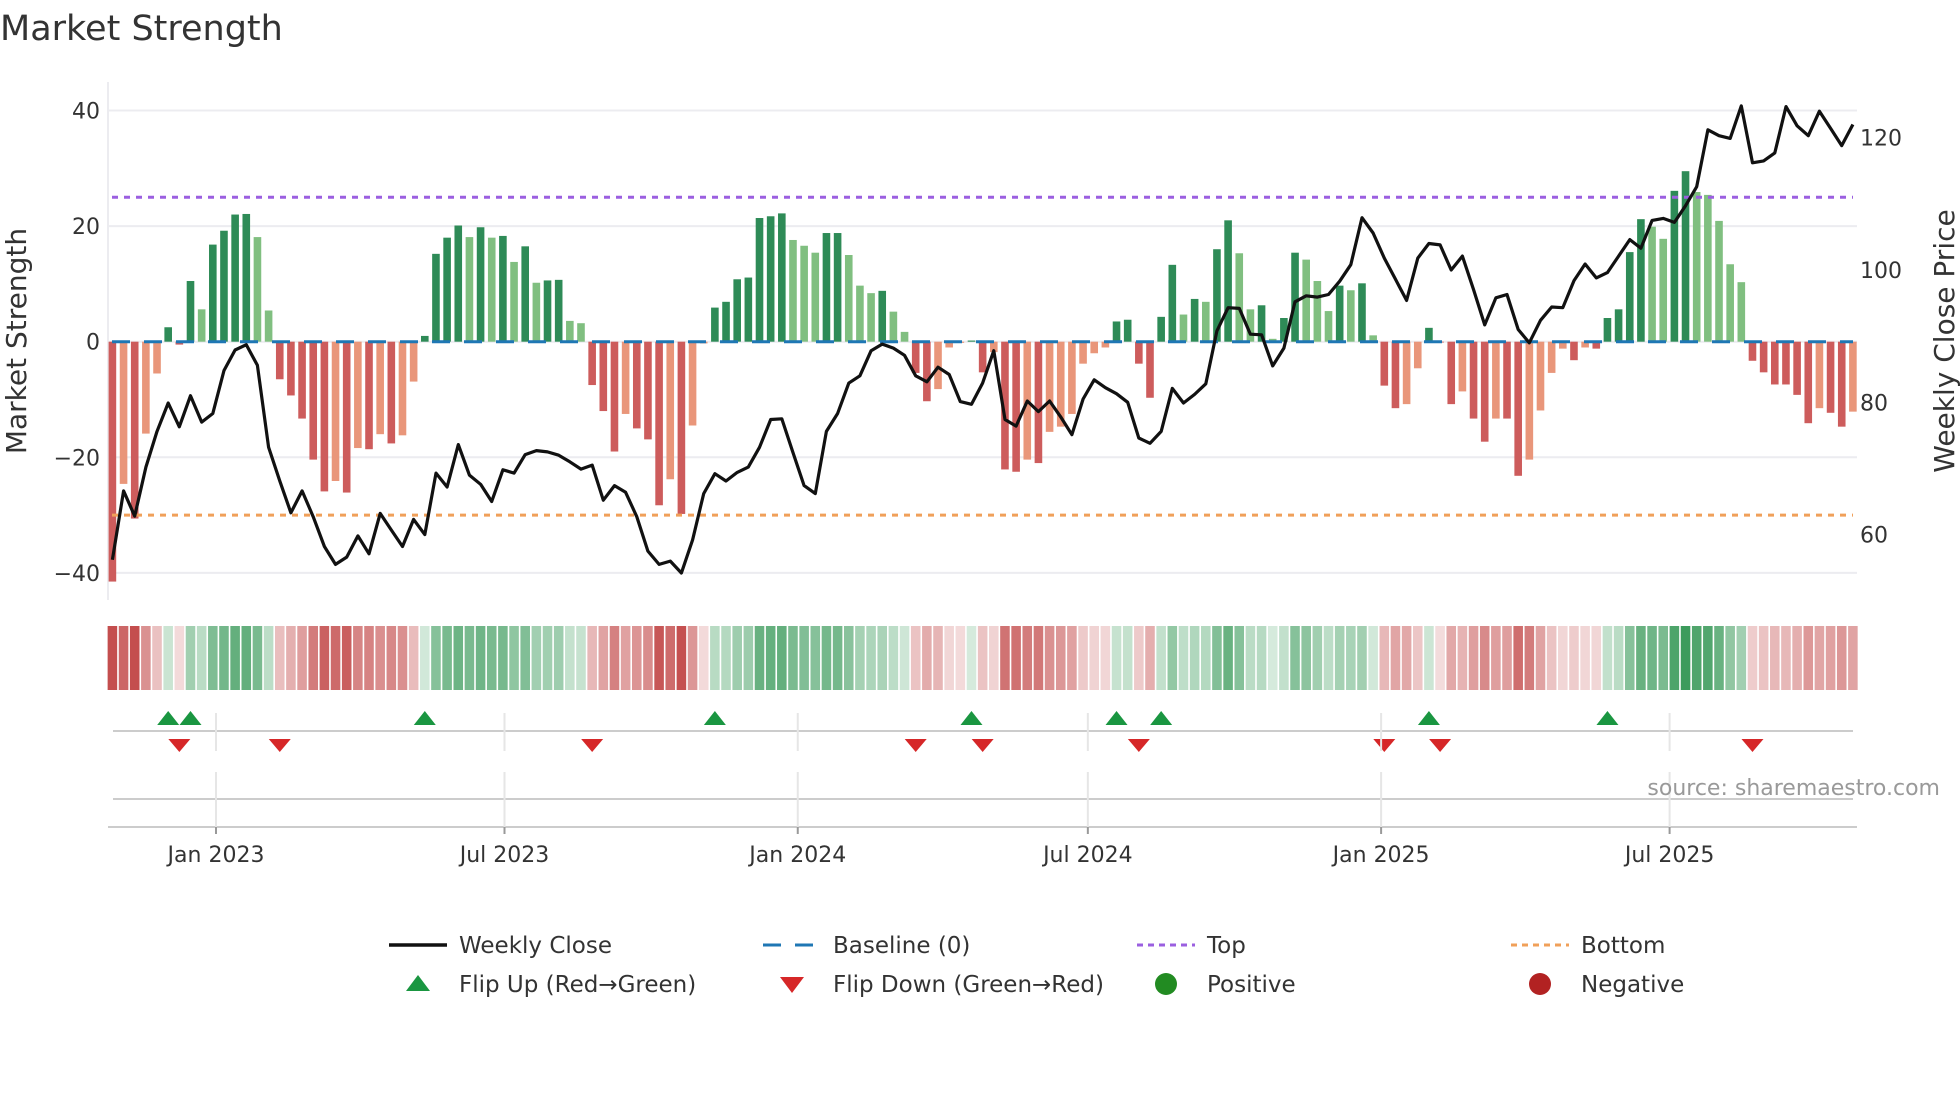  Describe the element at coordinates (1944, 340) in the screenshot. I see `y2-axis-label: Weekly Close Price` at that location.